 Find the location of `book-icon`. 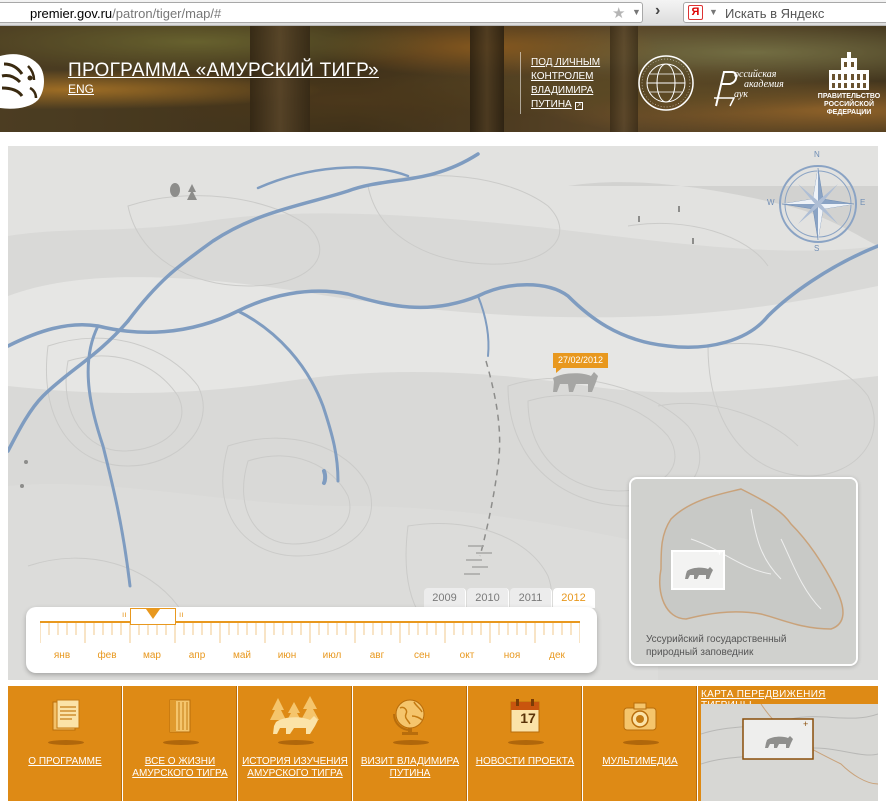

book-icon is located at coordinates (180, 716).